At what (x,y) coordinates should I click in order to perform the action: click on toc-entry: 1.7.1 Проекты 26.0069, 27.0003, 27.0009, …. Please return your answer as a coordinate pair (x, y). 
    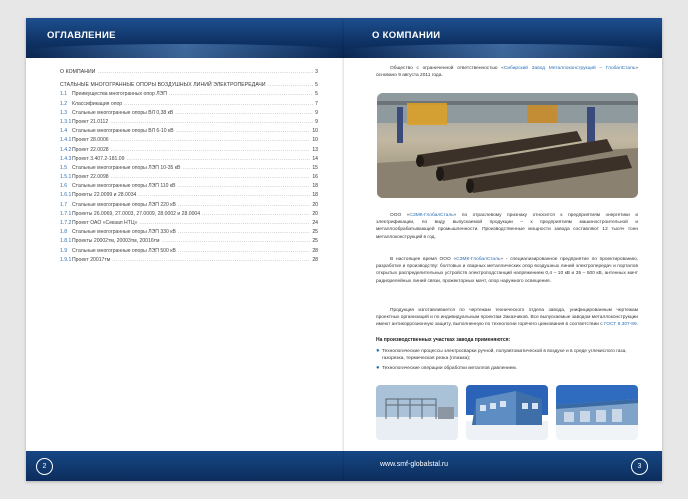
    Looking at the image, I should click on (189, 215).